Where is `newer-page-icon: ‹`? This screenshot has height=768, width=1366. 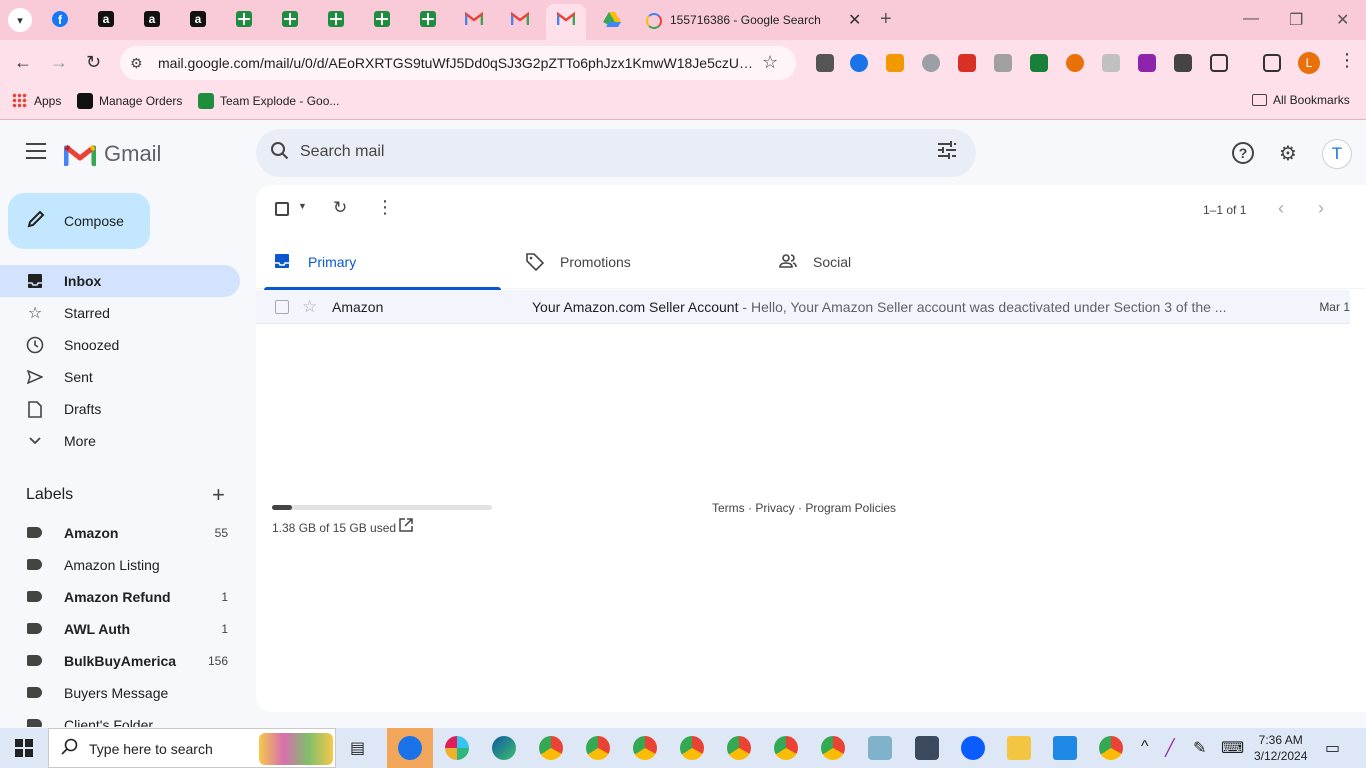 newer-page-icon: ‹ is located at coordinates (1281, 208).